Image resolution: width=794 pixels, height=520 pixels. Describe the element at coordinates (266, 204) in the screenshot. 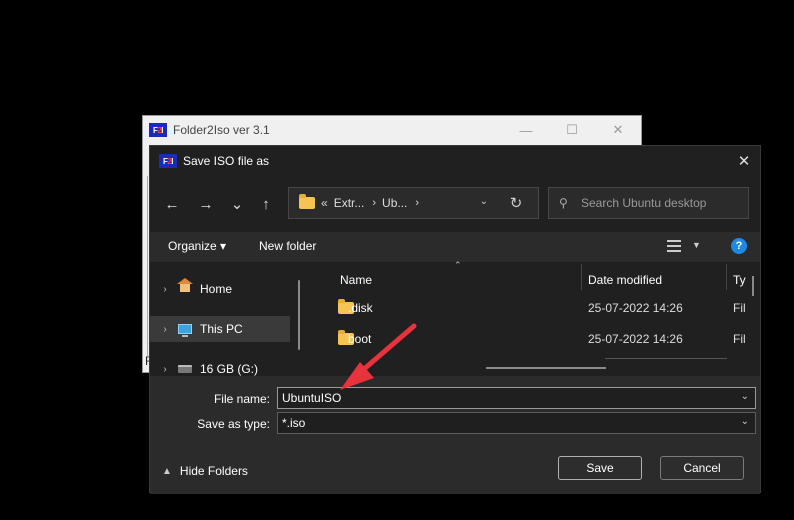

I see `up-button: ↑` at that location.